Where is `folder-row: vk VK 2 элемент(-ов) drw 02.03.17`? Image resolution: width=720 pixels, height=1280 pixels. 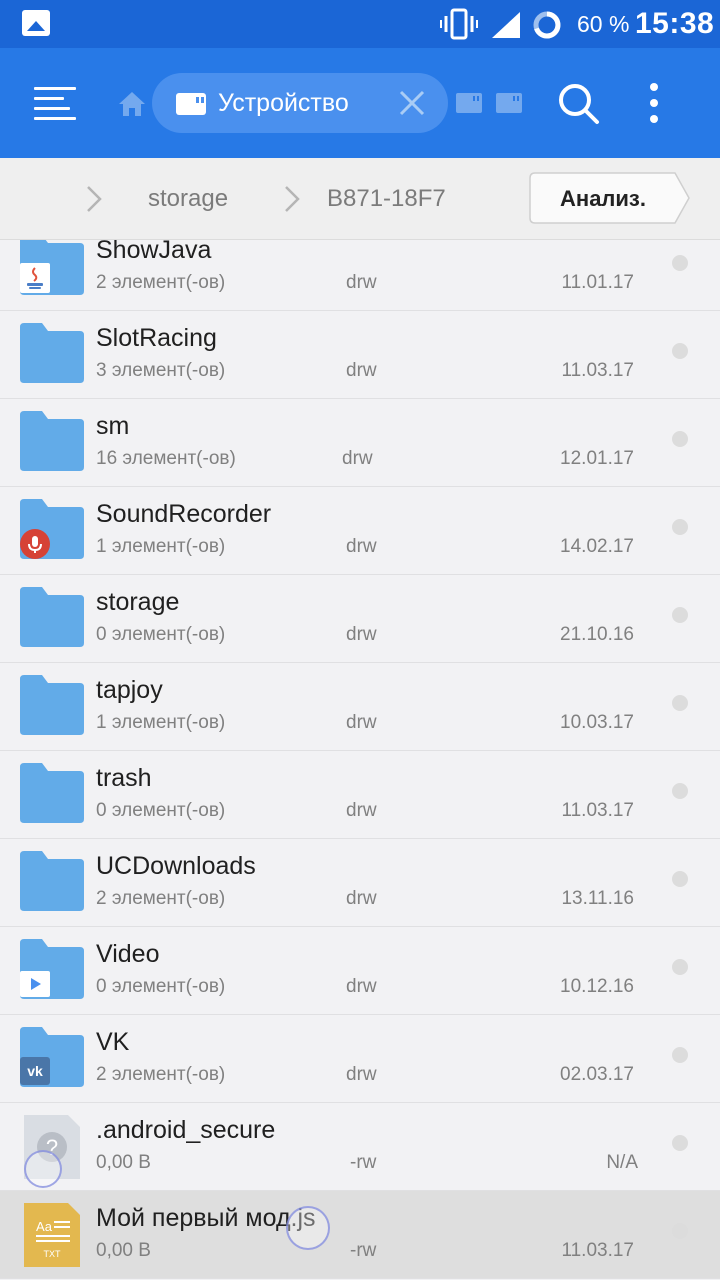 folder-row: vk VK 2 элемент(-ов) drw 02.03.17 is located at coordinates (360, 1059).